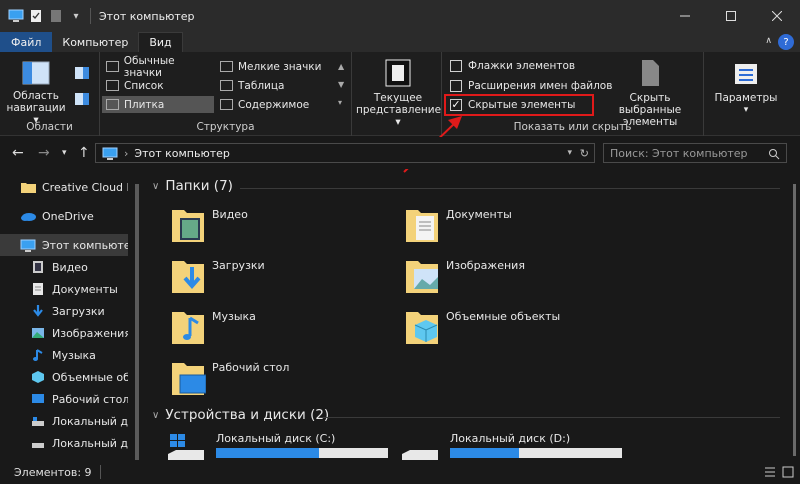  What do you see at coordinates (788, 473) in the screenshot?
I see `large-icons-view-icon` at bounding box center [788, 473].